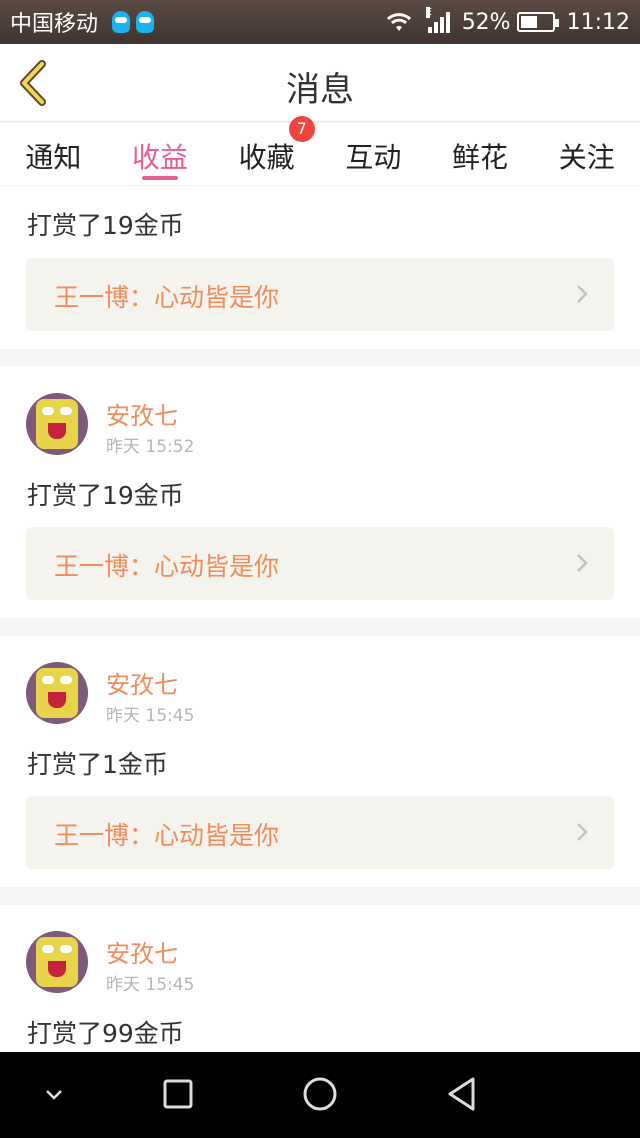  I want to click on clock: 11:12, so click(598, 22).